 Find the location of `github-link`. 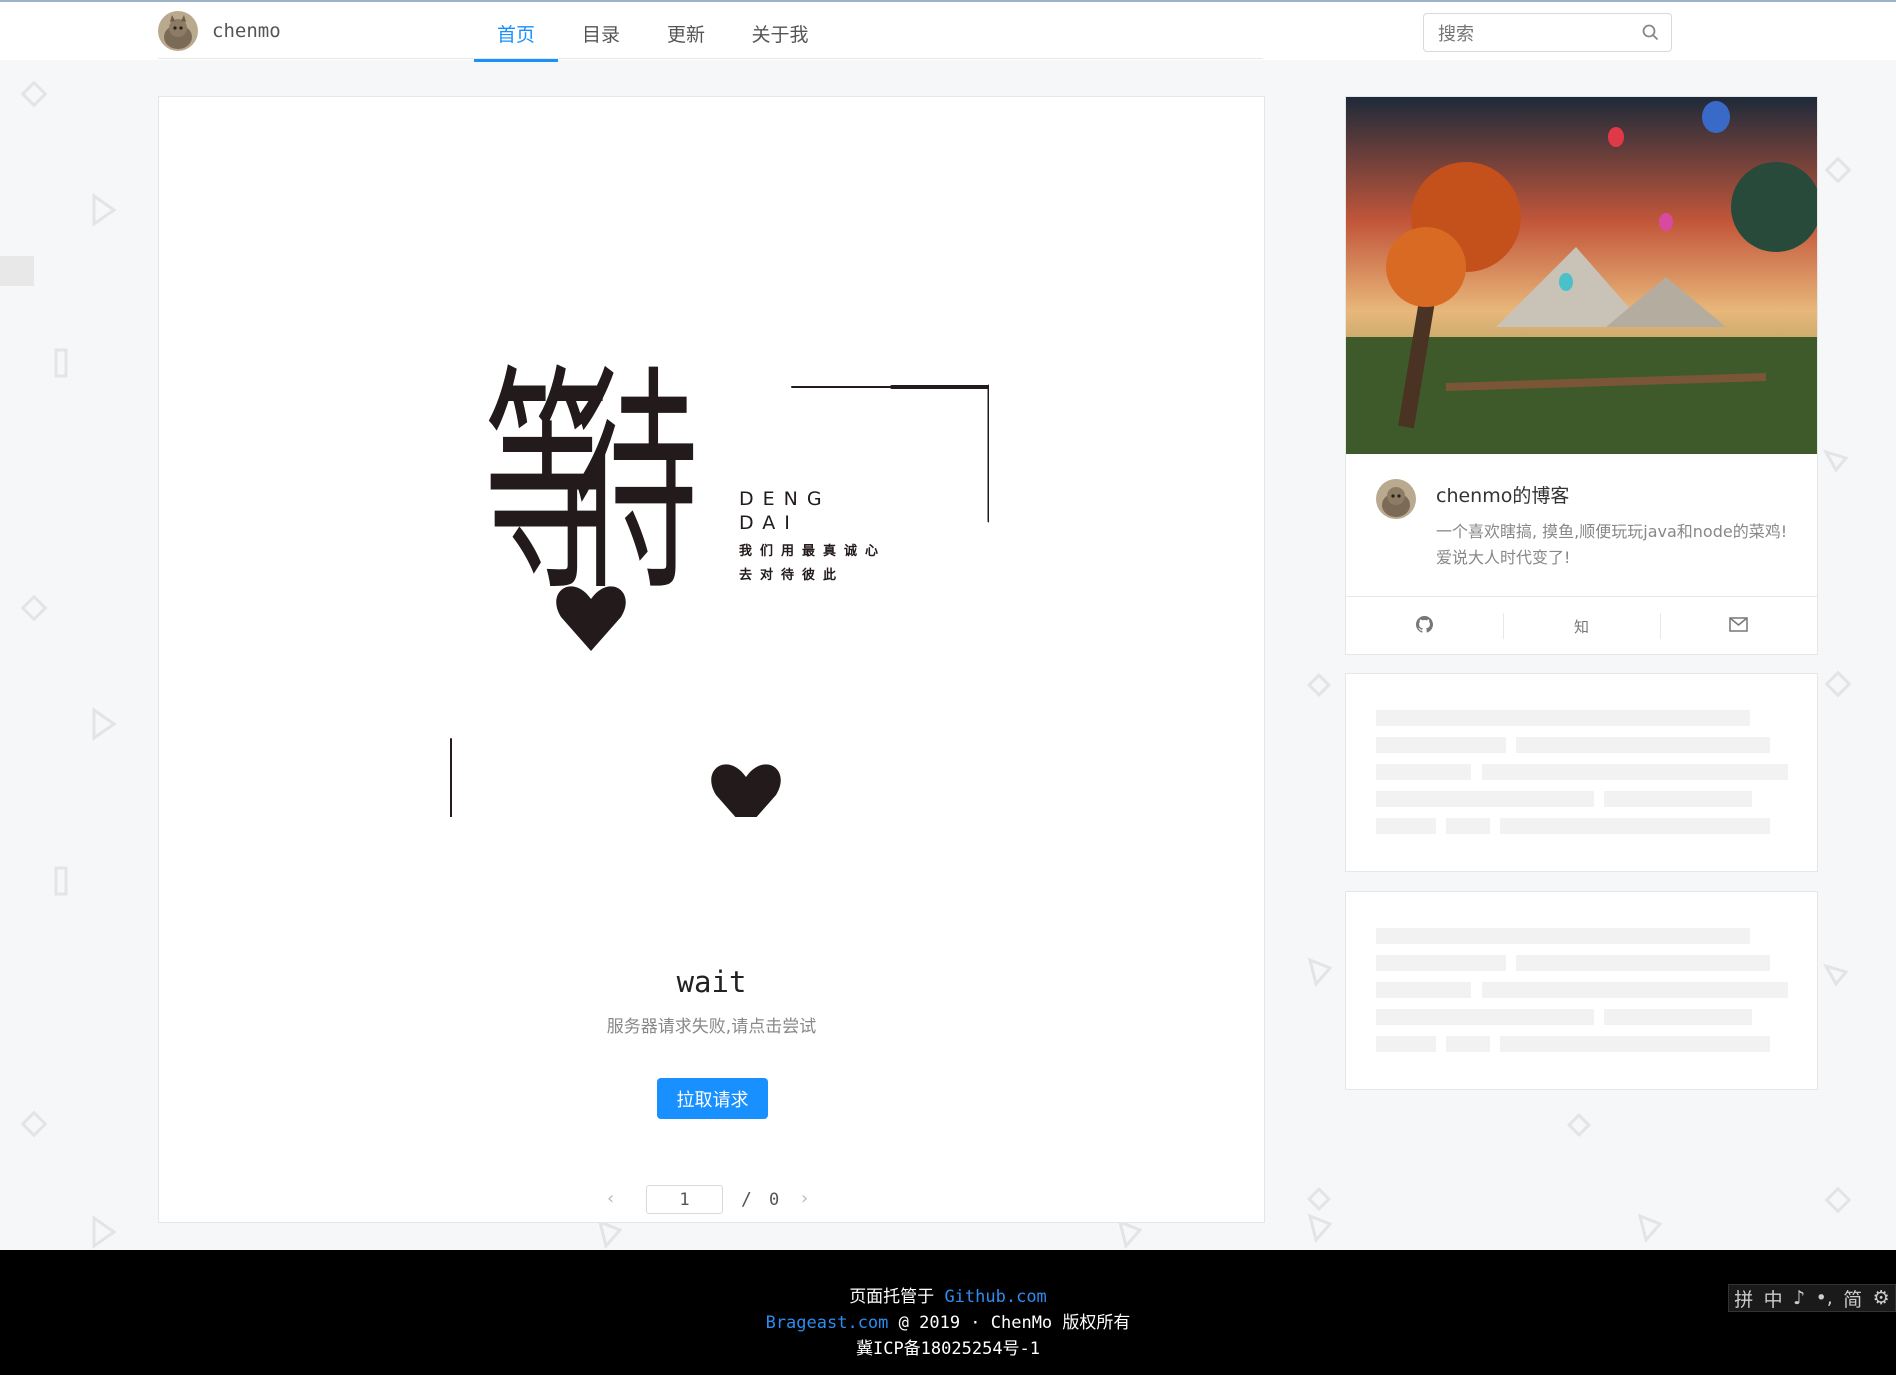

github-link is located at coordinates (1424, 626).